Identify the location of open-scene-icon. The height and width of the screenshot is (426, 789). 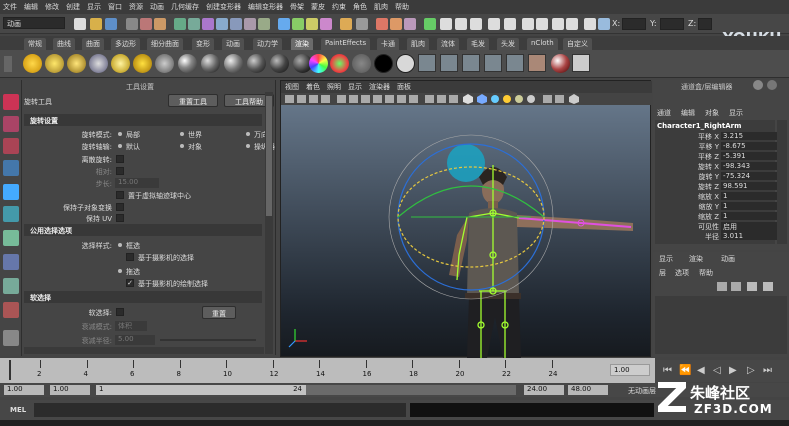
(96, 24).